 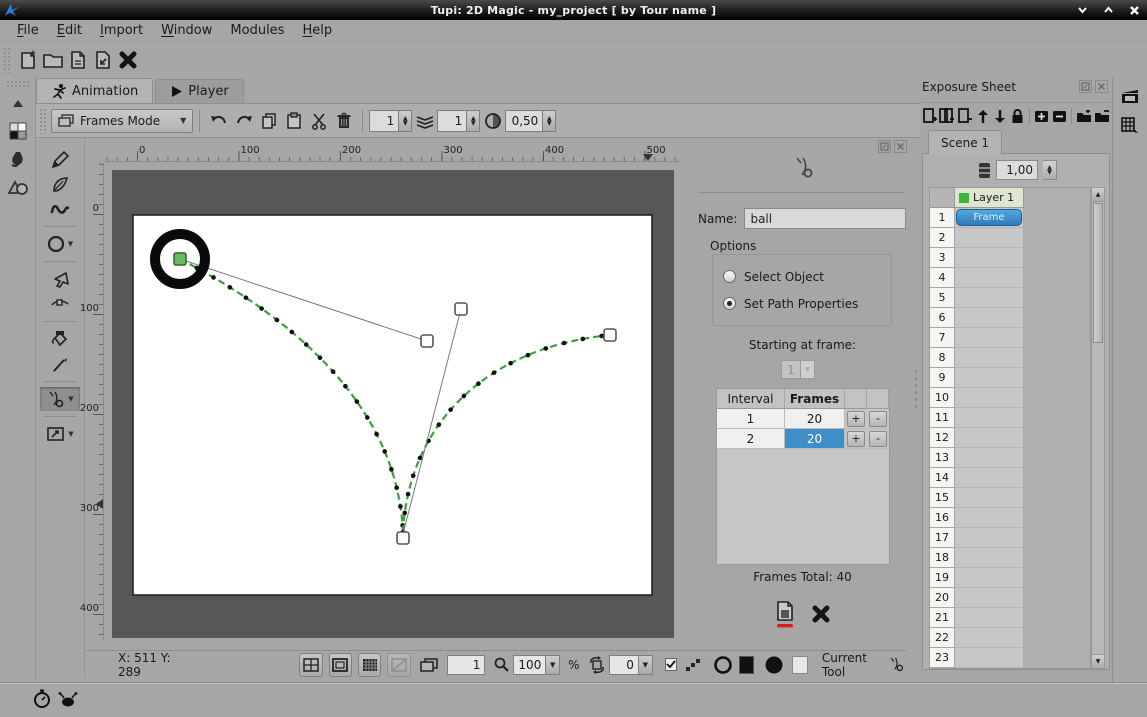 I want to click on move-frame-up-button, so click(x=982, y=116).